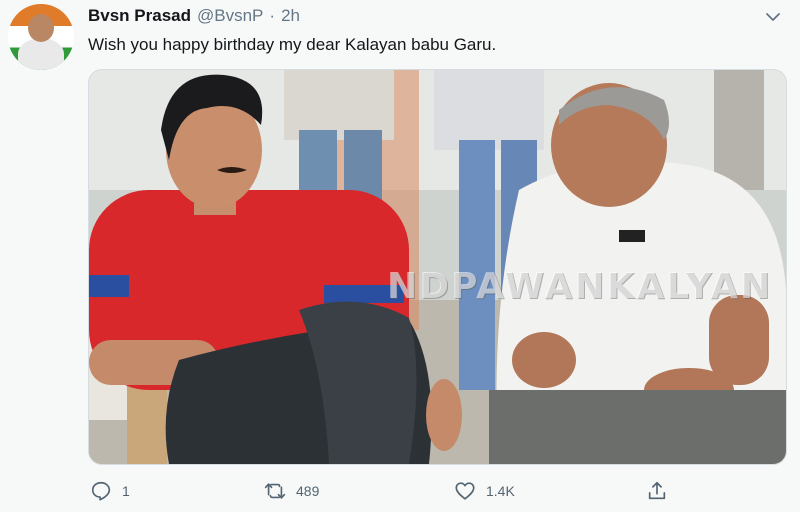  Describe the element at coordinates (580, 286) in the screenshot. I see `photo-watermark: NDPAWANKALYAN` at that location.